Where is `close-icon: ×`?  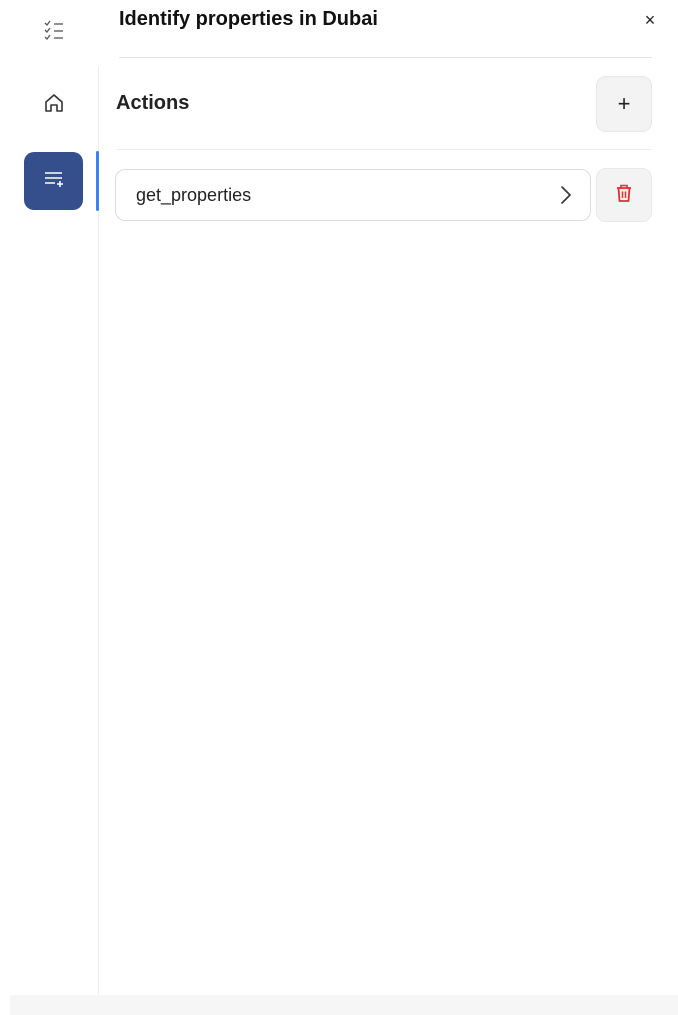
close-icon: × is located at coordinates (650, 19).